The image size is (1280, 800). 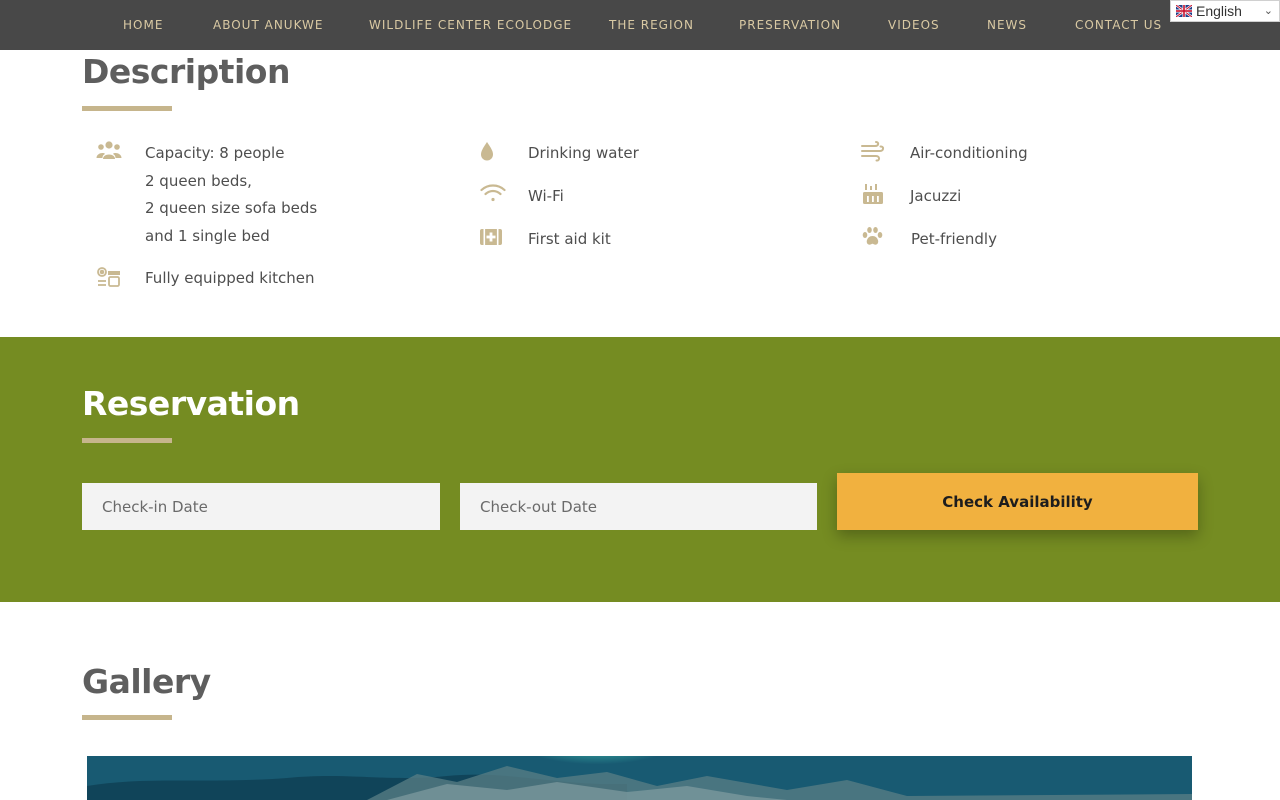 I want to click on feature-text: Fully equipped kitchen, so click(x=230, y=278).